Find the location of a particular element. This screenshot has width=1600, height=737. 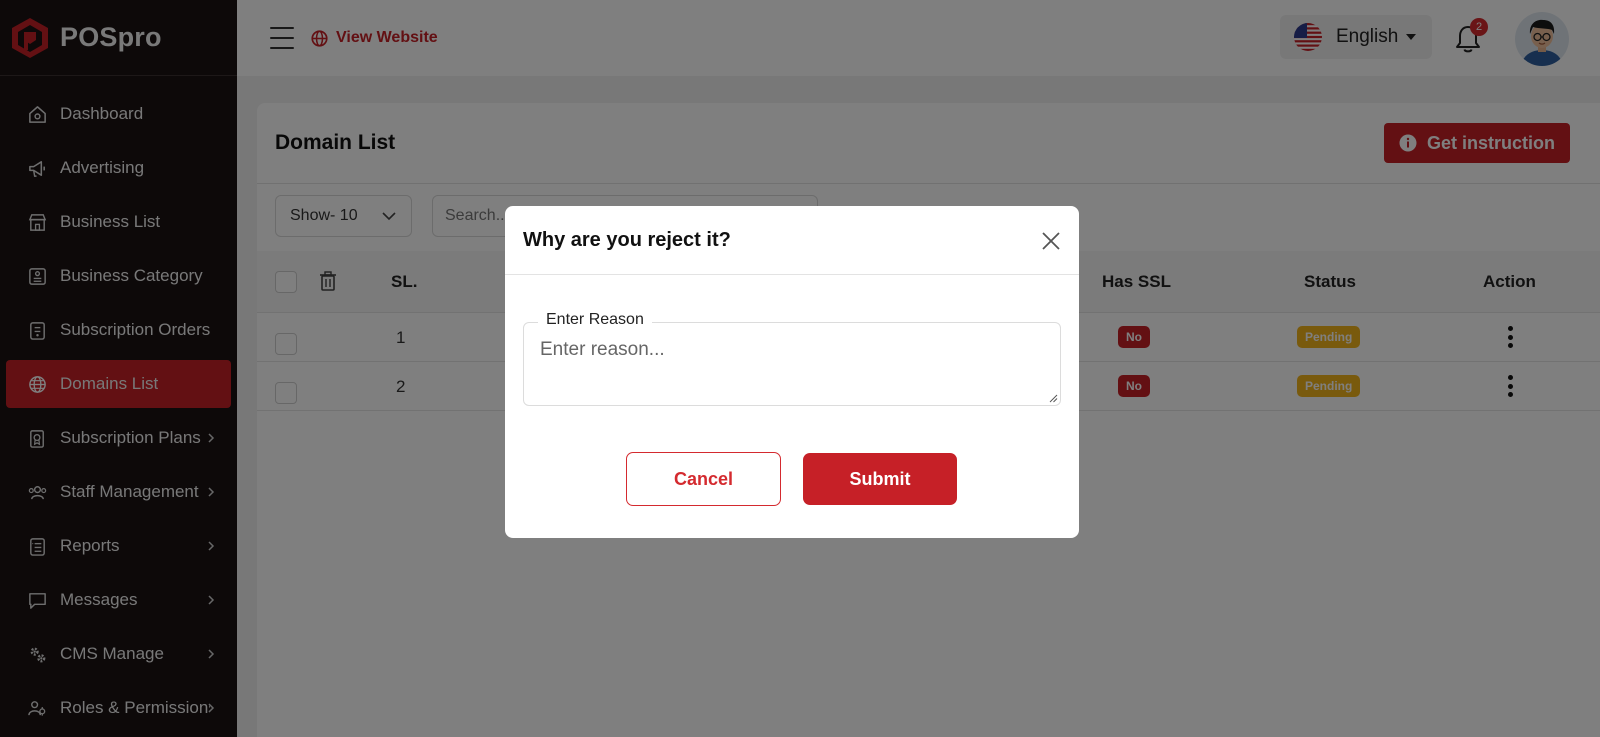

resize-grip-icon is located at coordinates (1053, 398).